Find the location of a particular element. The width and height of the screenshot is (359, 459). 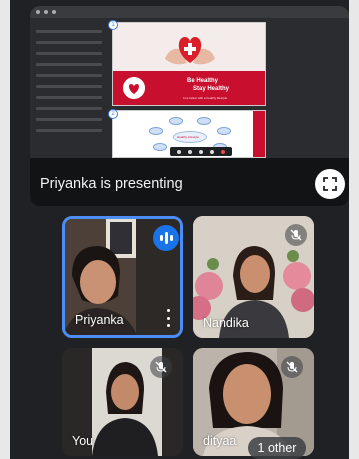

shared-browser-bar is located at coordinates (189, 12).